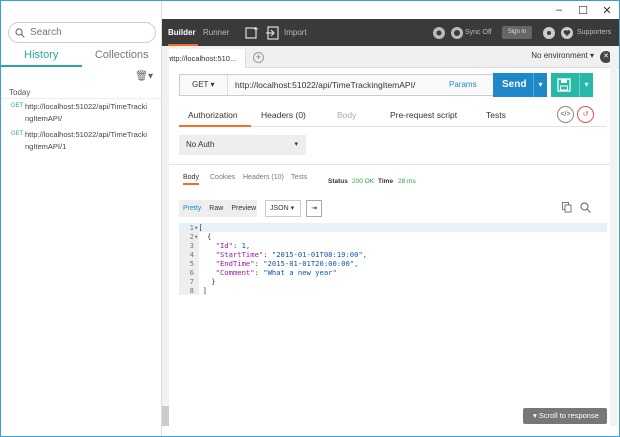 This screenshot has height=437, width=620. Describe the element at coordinates (457, 33) in the screenshot. I see `sync-icon` at that location.